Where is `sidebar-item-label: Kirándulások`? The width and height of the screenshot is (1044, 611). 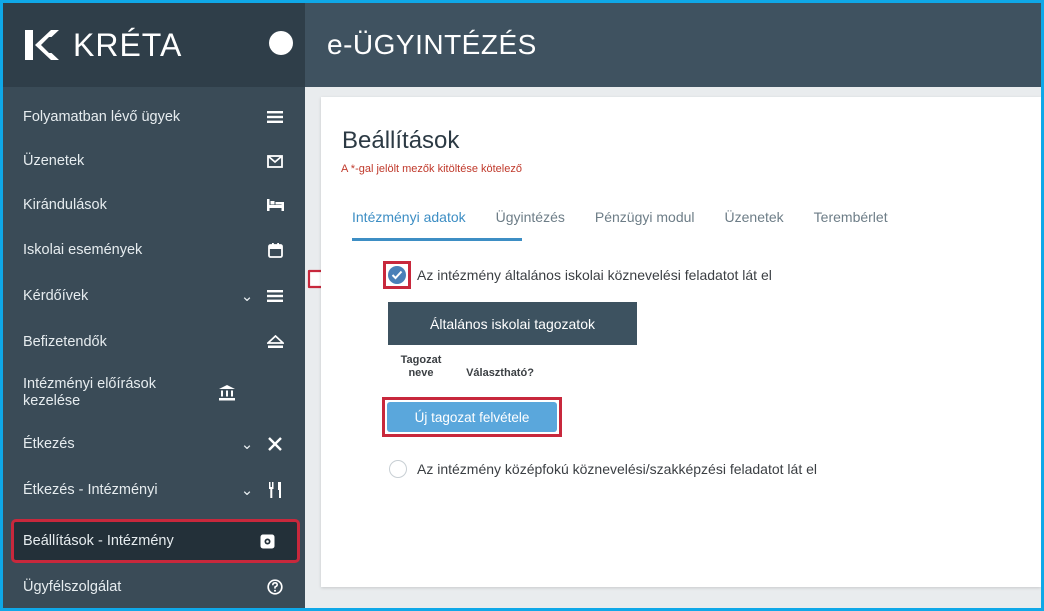
sidebar-item-label: Kirándulások is located at coordinates (65, 204).